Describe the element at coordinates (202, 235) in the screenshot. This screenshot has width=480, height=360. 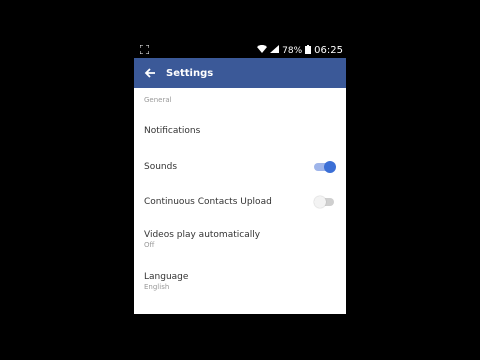
I see `setting-label: Videos play automatically` at that location.